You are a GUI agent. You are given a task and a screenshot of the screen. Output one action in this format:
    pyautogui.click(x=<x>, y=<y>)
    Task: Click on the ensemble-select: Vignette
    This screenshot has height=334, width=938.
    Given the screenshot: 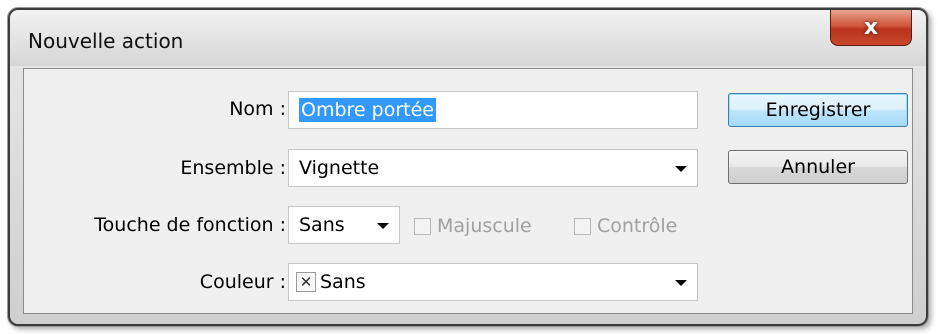 What is the action you would take?
    pyautogui.click(x=493, y=168)
    